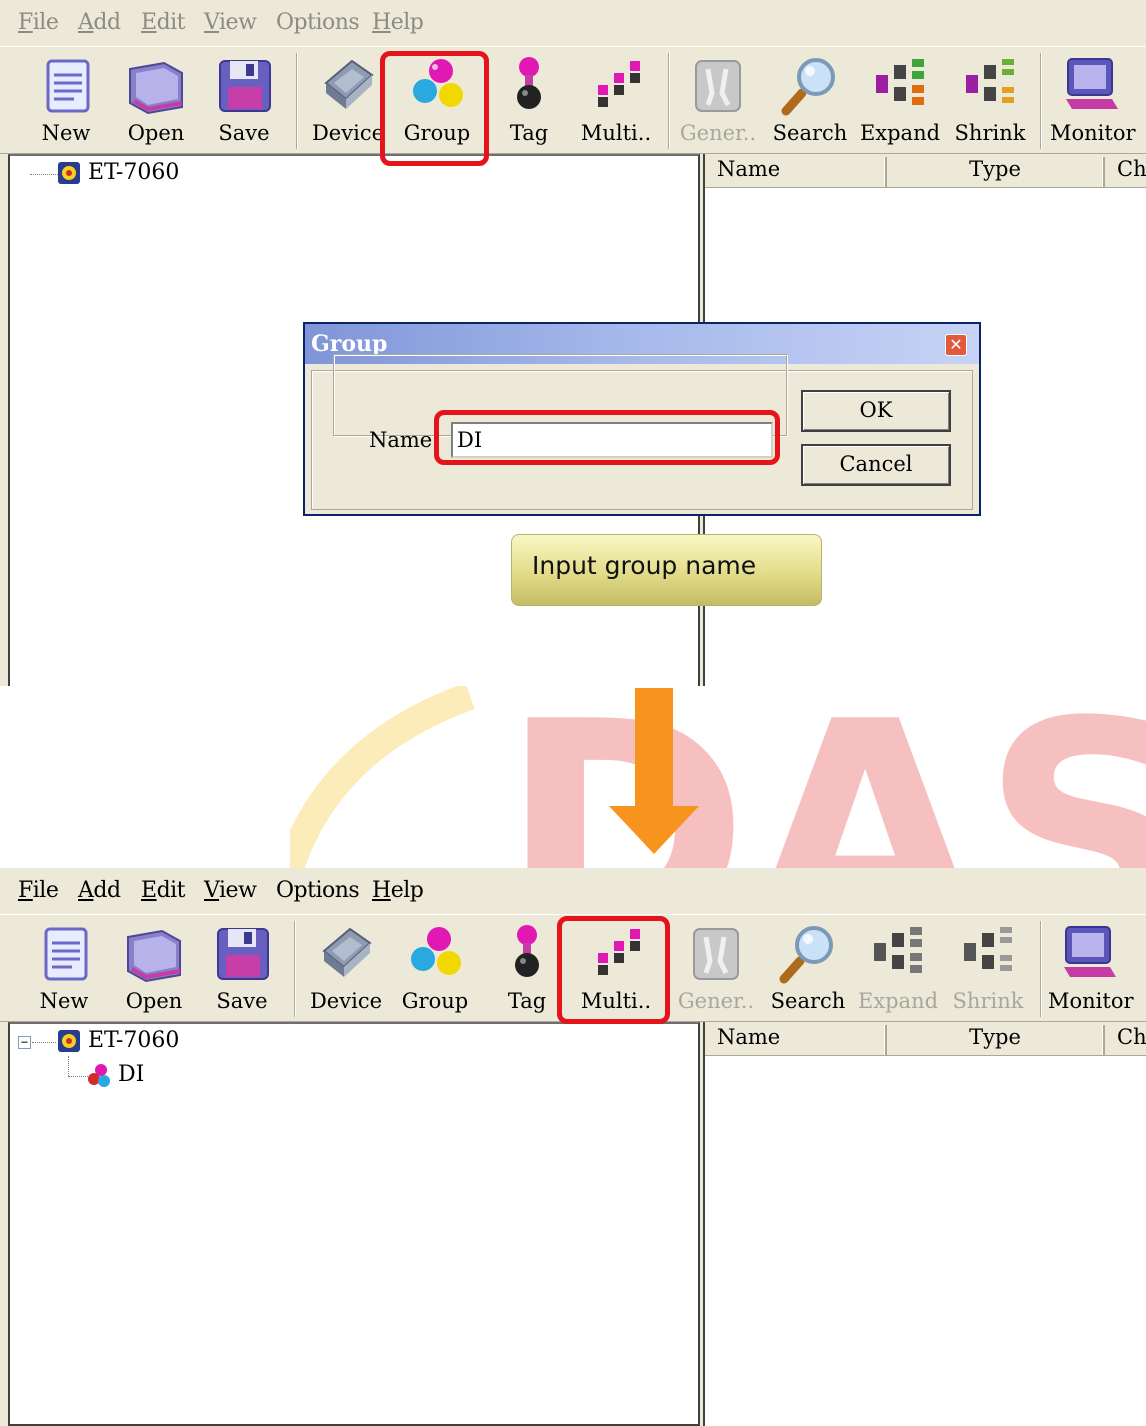  What do you see at coordinates (716, 954) in the screenshot?
I see `tools-icon` at bounding box center [716, 954].